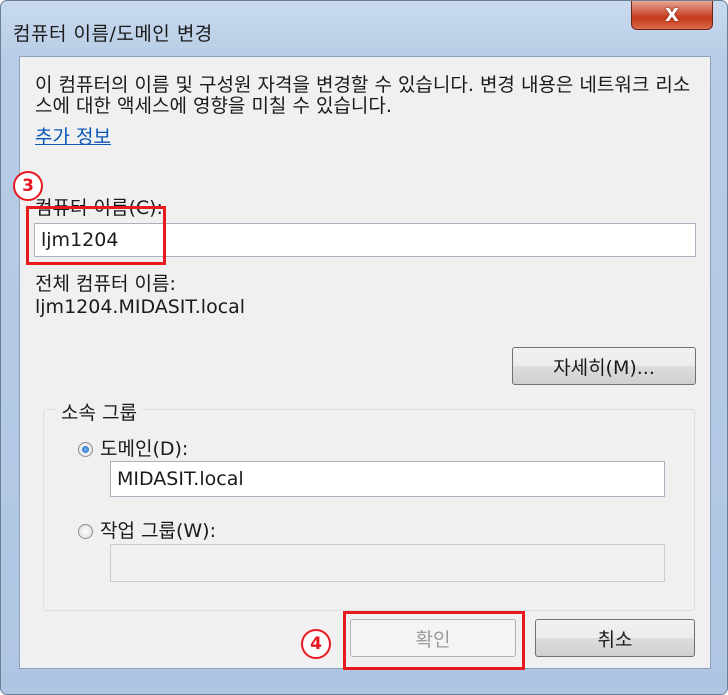 Image resolution: width=728 pixels, height=695 pixels. I want to click on workgroup-label: 작업 그룹(W):, so click(158, 531).